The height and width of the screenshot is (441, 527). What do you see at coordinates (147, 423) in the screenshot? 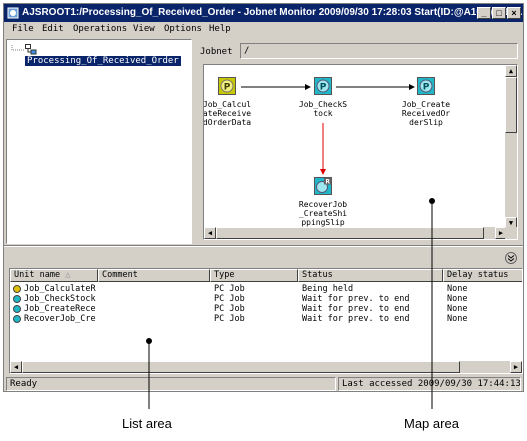
I see `list-area-callout: List area` at bounding box center [147, 423].